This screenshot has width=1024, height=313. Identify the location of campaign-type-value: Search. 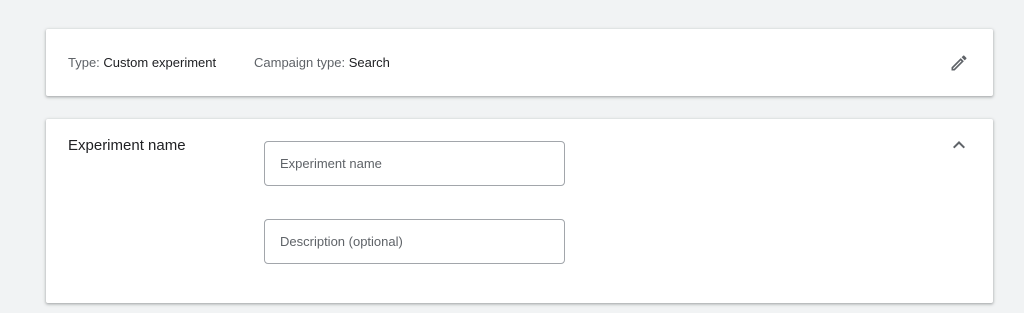
(369, 62).